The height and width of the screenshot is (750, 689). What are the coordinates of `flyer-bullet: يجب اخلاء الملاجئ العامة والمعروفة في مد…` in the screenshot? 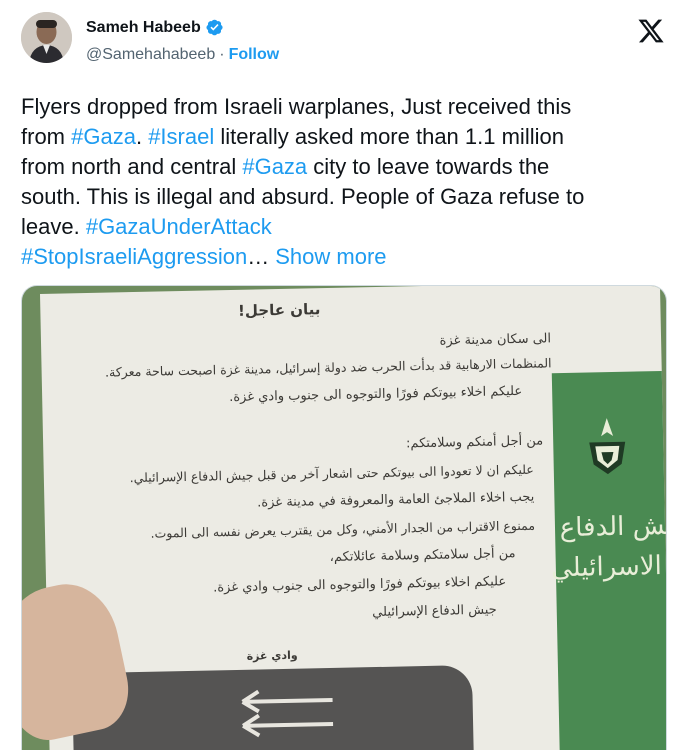 It's located at (396, 500).